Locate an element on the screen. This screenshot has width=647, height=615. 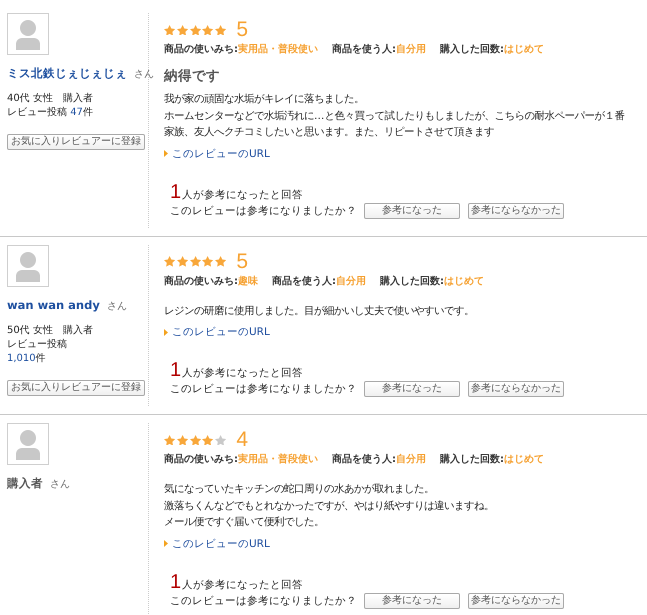
age-gender-label: 40代 女性 is located at coordinates (30, 98).